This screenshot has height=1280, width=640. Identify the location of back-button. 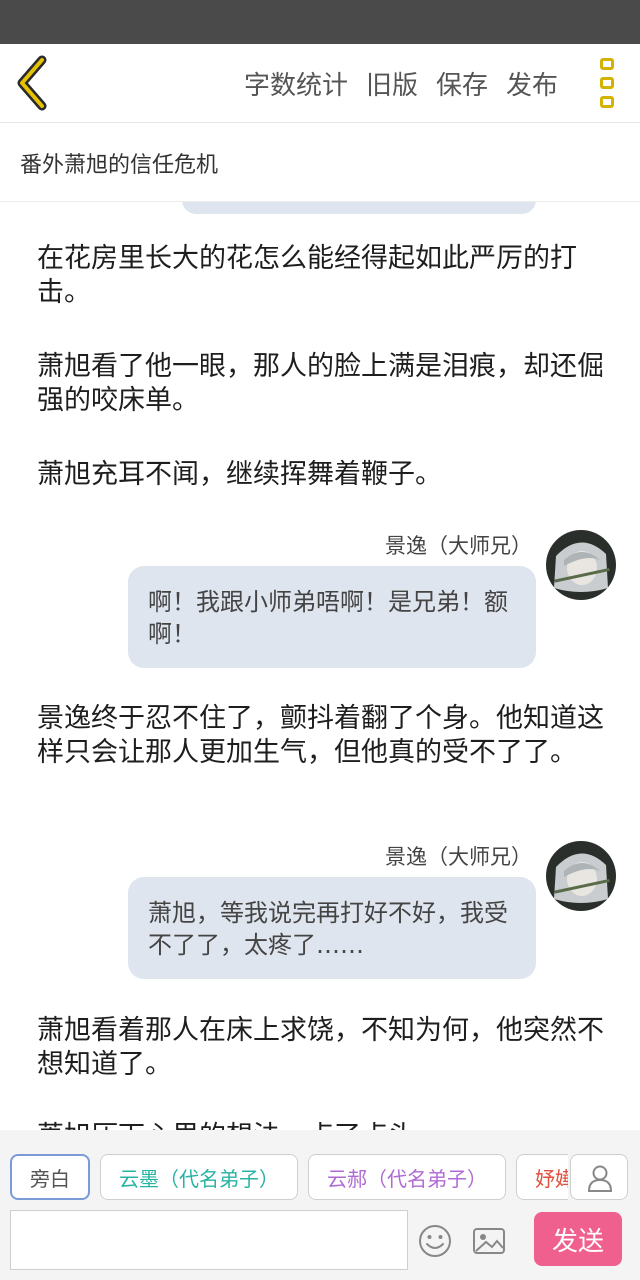
(34, 83).